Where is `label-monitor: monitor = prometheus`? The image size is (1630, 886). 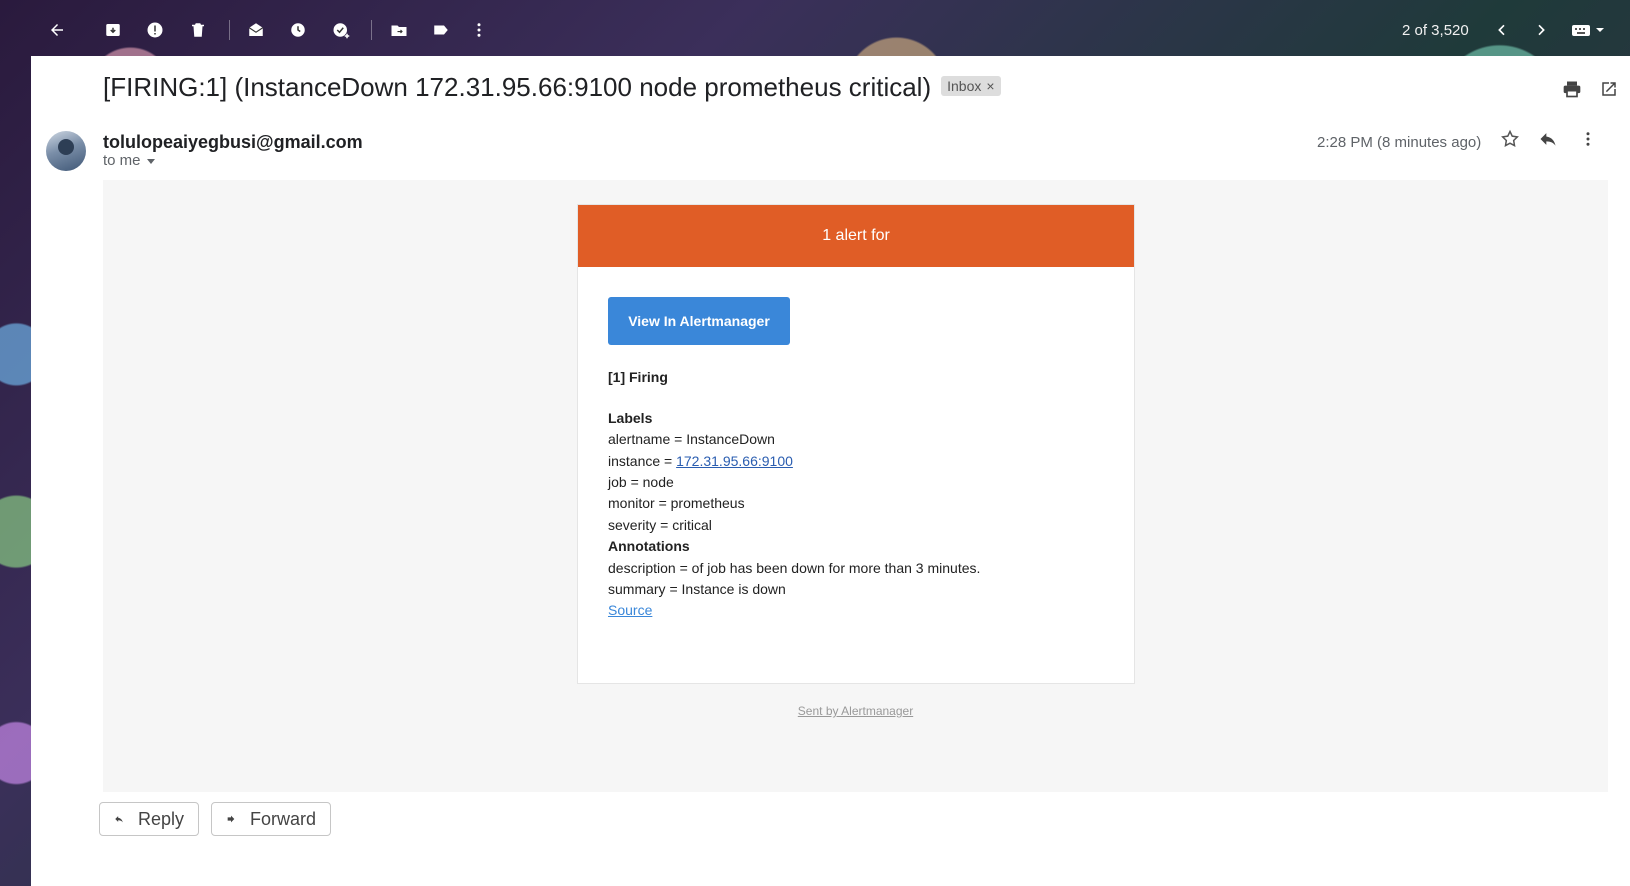
label-monitor: monitor = prometheus is located at coordinates (676, 503).